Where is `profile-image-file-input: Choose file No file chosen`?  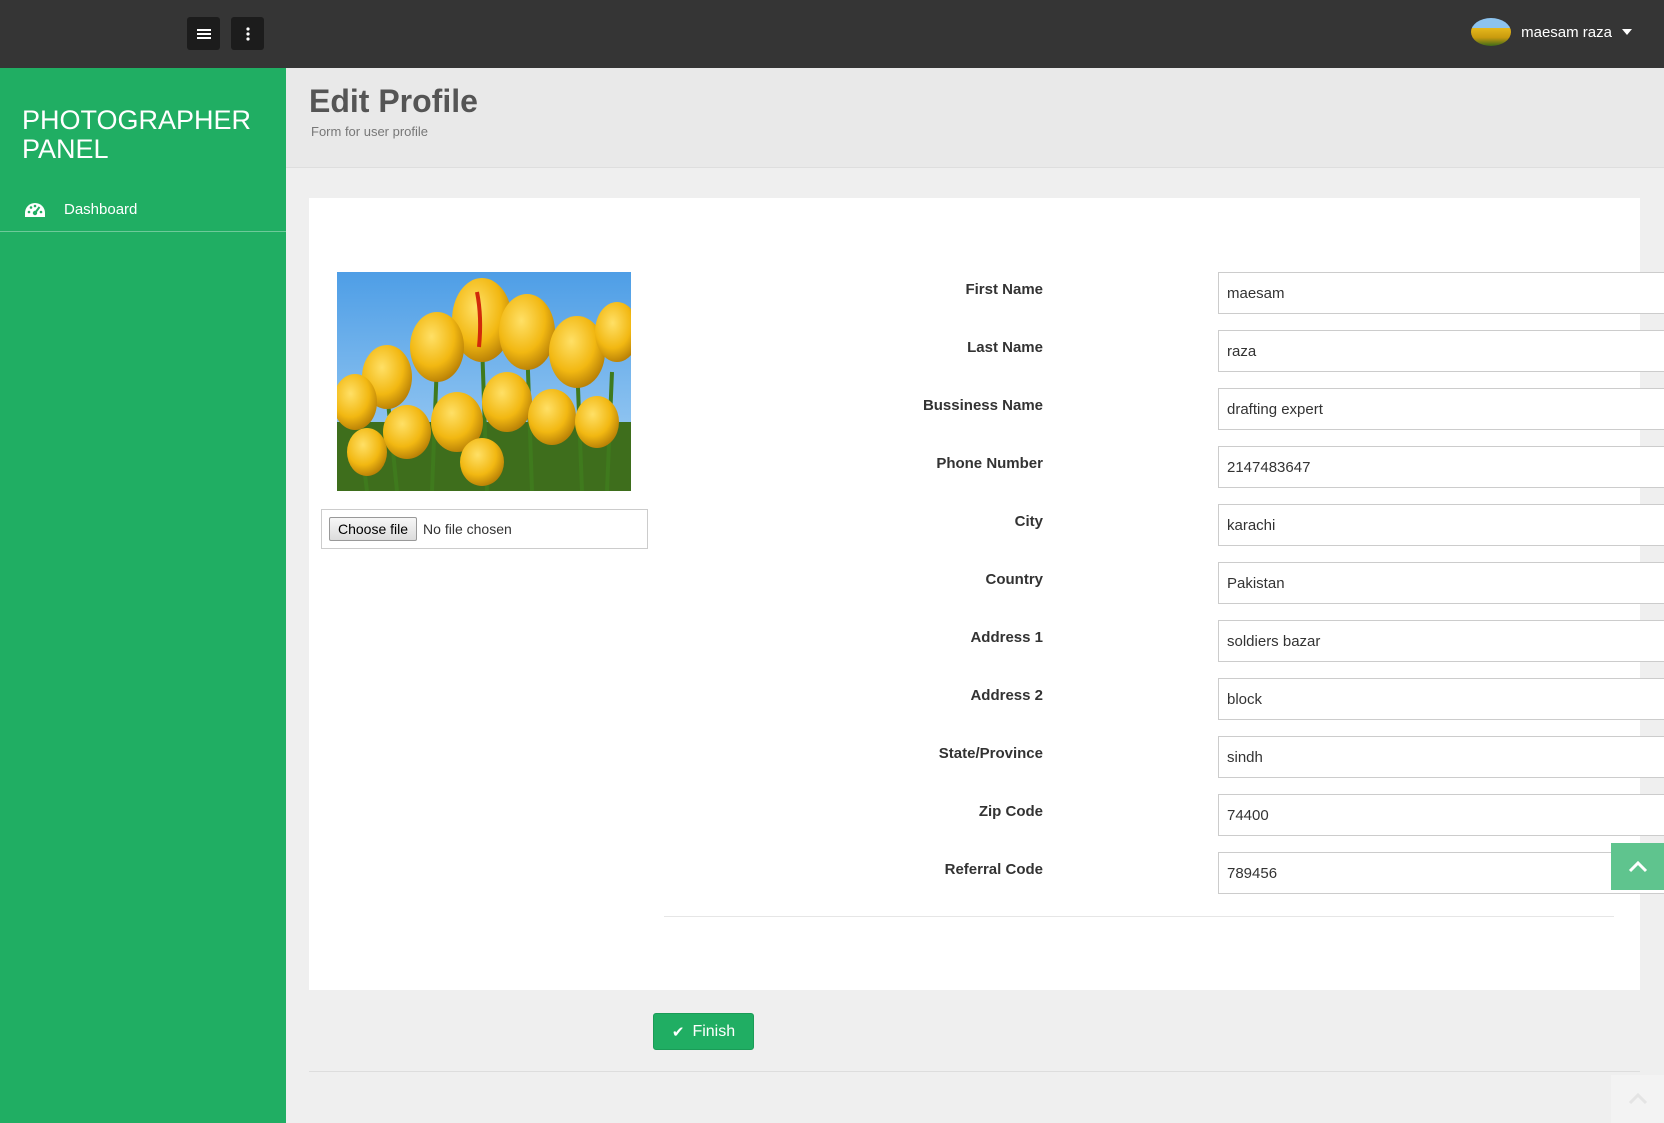
profile-image-file-input: Choose file No file chosen is located at coordinates (484, 529).